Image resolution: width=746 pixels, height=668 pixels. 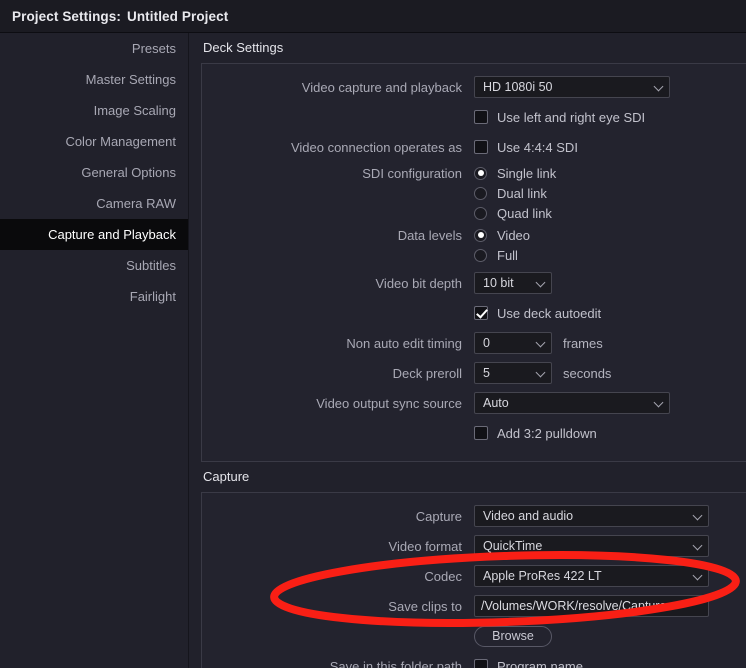 I want to click on select-video-capture-and-playback: HD 1080i 50, so click(x=572, y=87).